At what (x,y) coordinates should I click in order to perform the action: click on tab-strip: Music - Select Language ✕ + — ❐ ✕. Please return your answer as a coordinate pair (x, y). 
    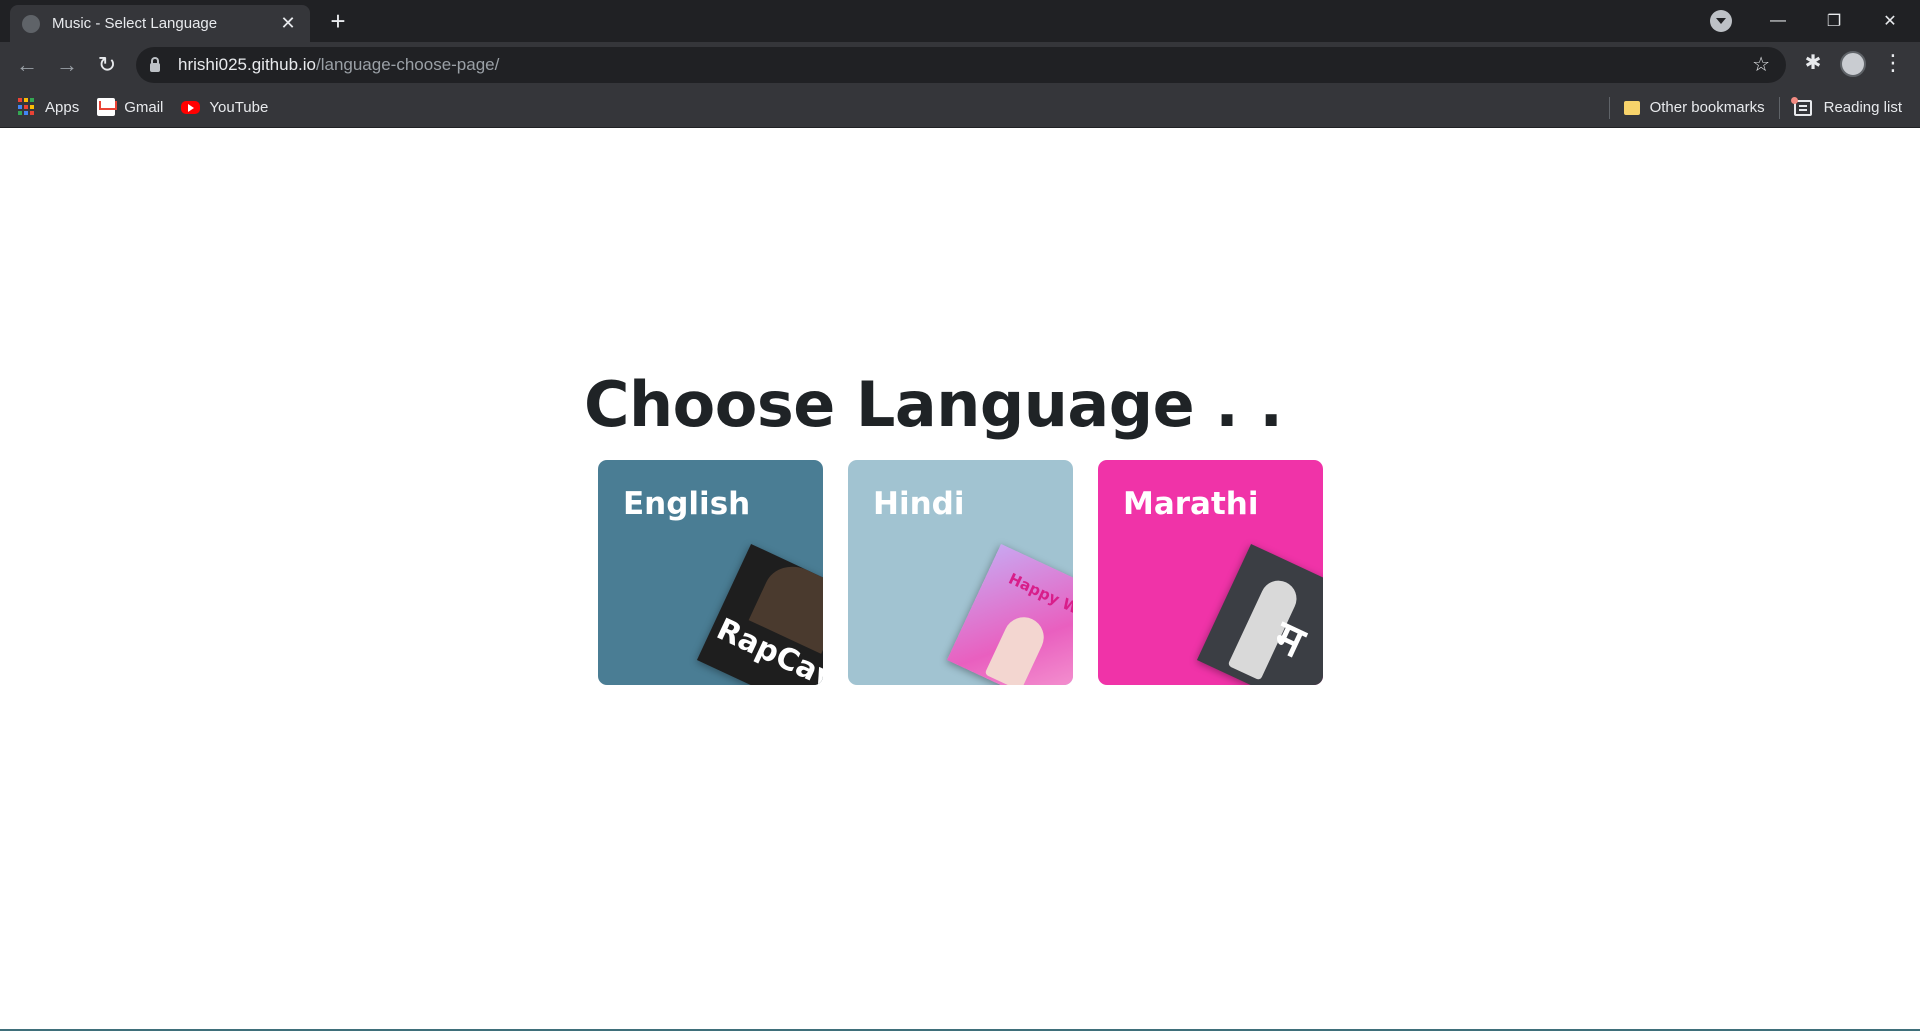
    Looking at the image, I should click on (960, 21).